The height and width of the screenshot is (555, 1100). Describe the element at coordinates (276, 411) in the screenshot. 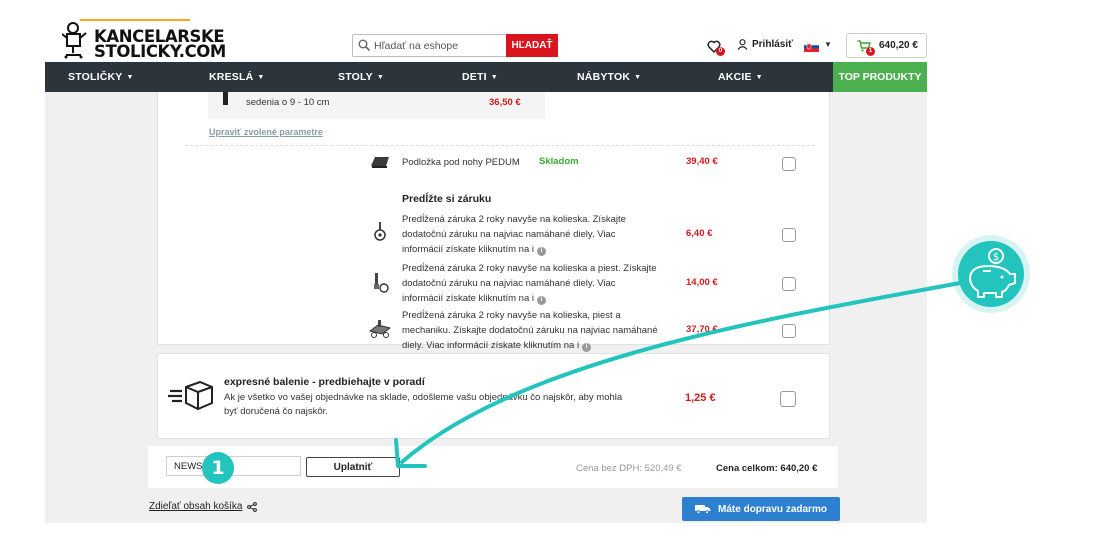

I see `packaging-desc-line-2: byť doručená čo najskôr.` at that location.